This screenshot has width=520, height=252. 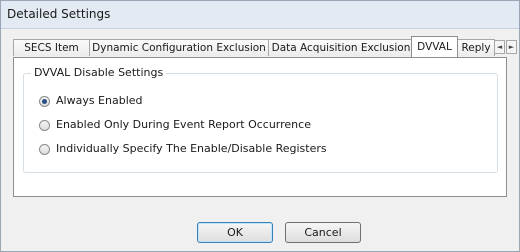 I want to click on title-bar: Detailed Settings, so click(x=260, y=15).